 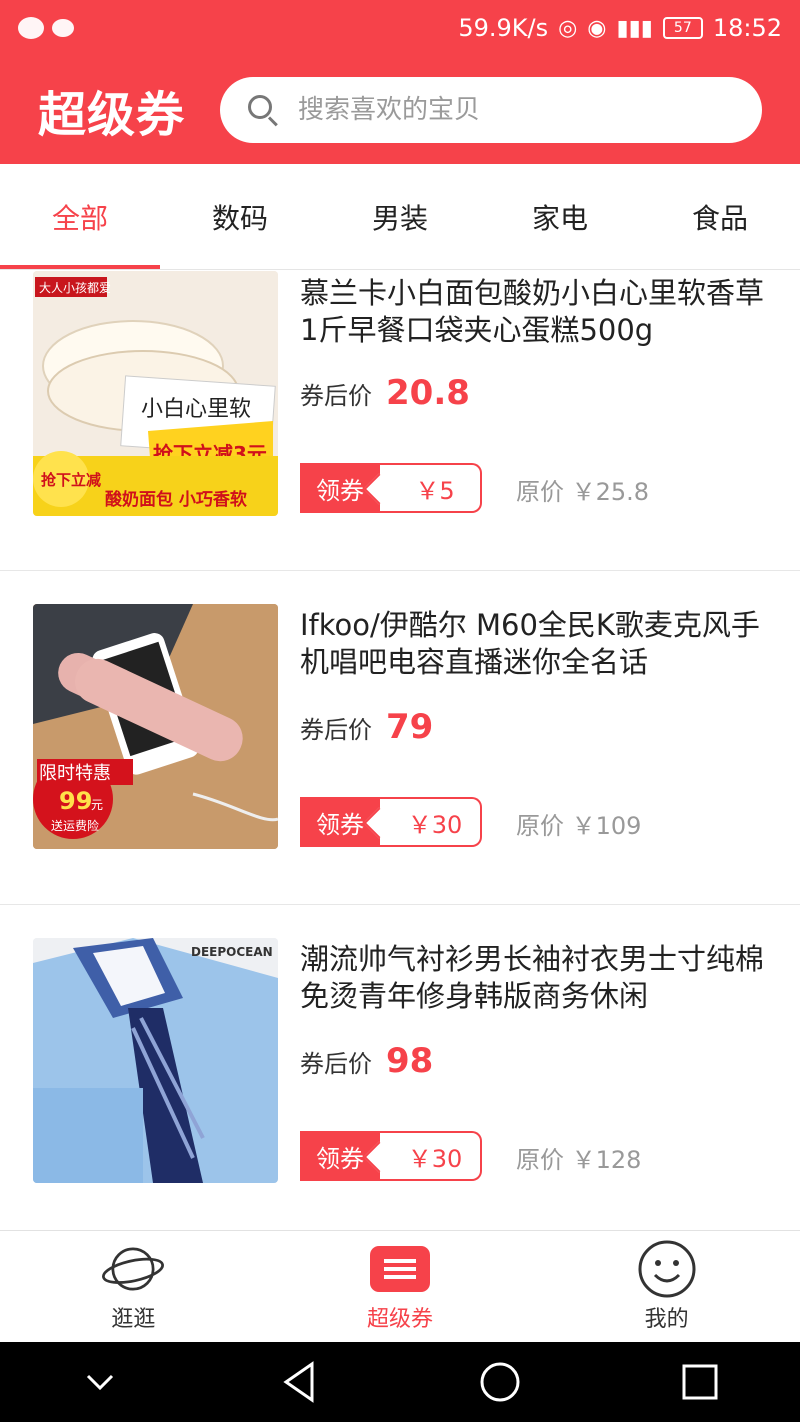 I want to click on network-speed: 59.9K/s, so click(x=503, y=28).